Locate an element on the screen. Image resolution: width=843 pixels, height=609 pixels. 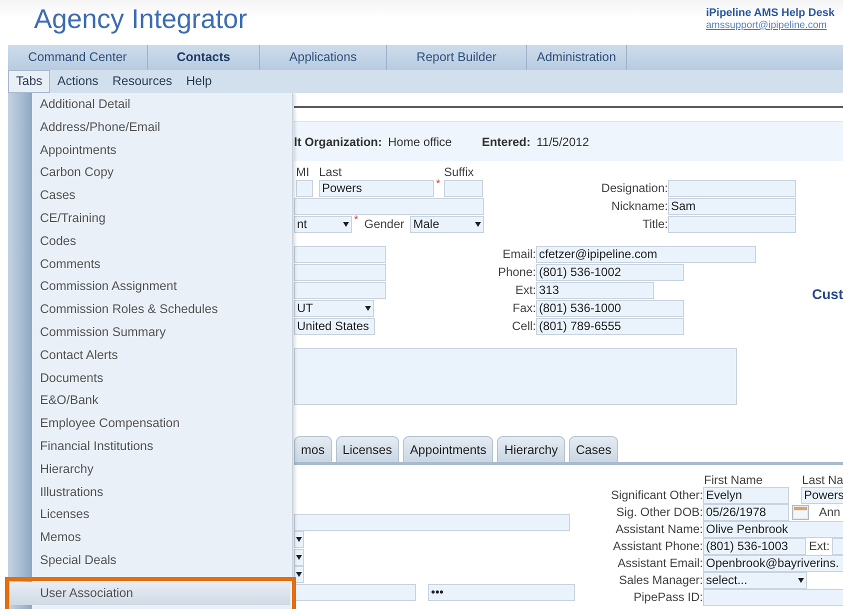
section-heading: Cust is located at coordinates (827, 294).